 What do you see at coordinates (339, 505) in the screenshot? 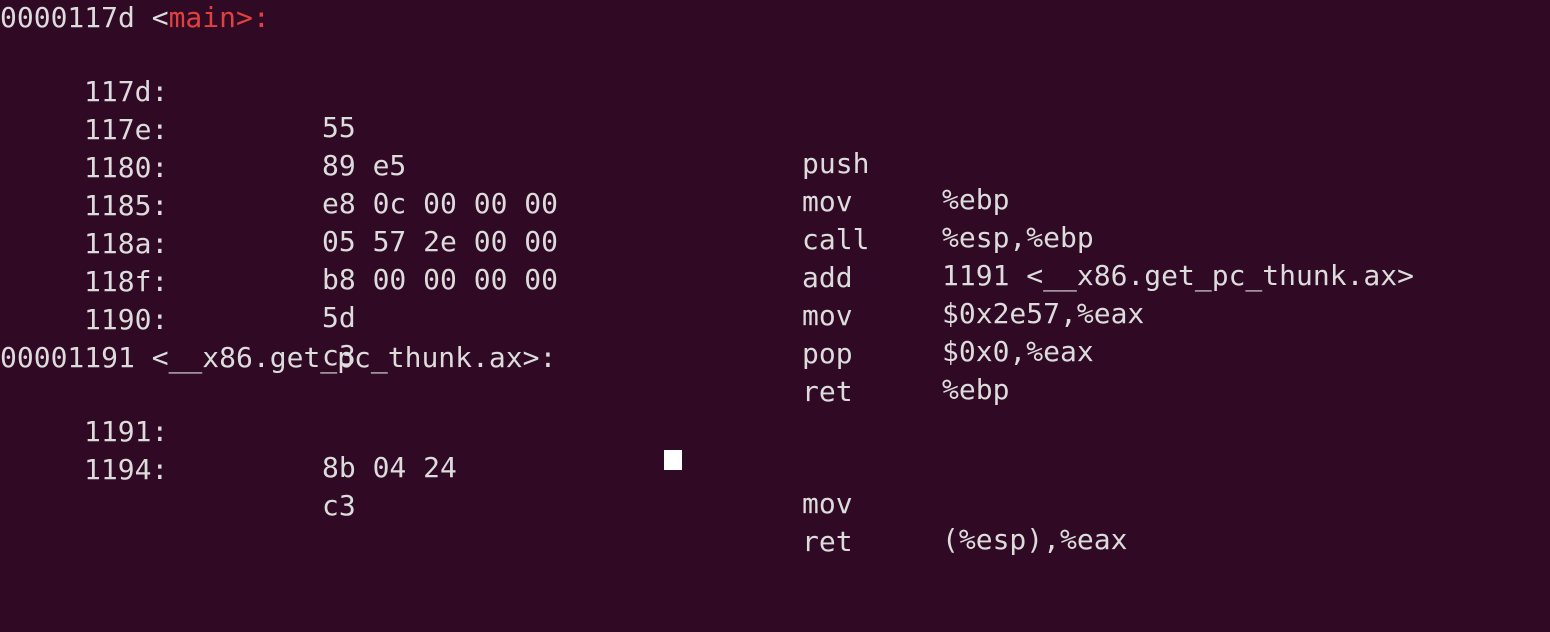
I see `instruction-bytes: c3` at bounding box center [339, 505].